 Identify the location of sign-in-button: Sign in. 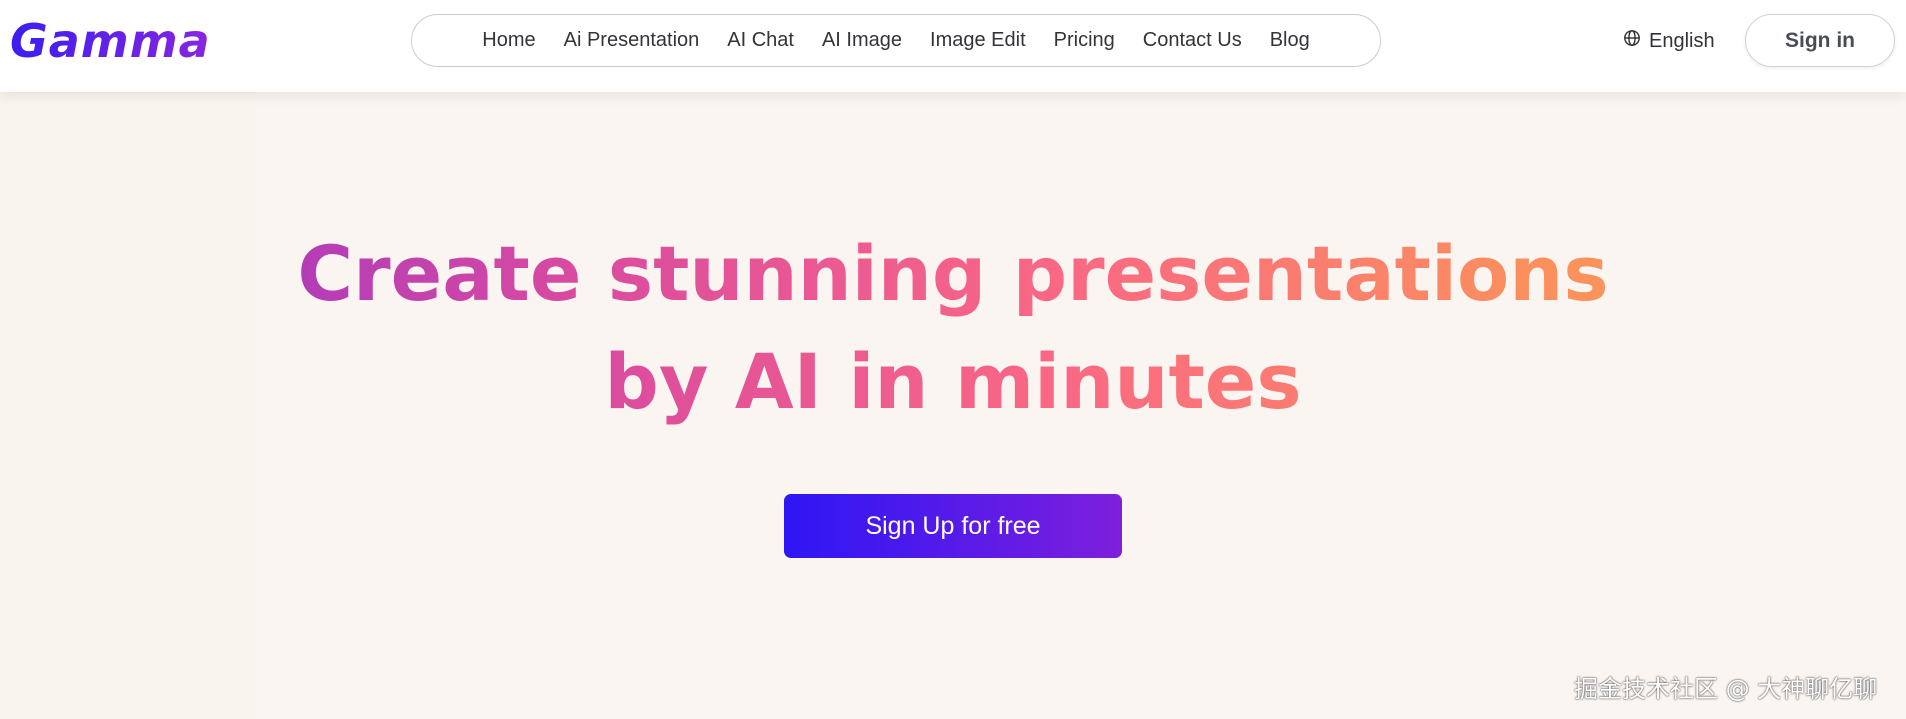
(1820, 40).